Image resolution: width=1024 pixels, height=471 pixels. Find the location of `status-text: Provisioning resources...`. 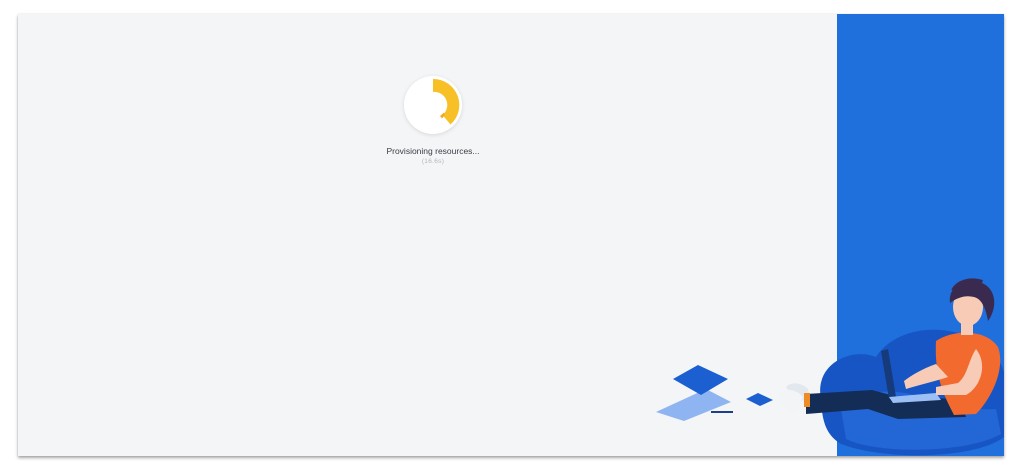

status-text: Provisioning resources... is located at coordinates (433, 151).